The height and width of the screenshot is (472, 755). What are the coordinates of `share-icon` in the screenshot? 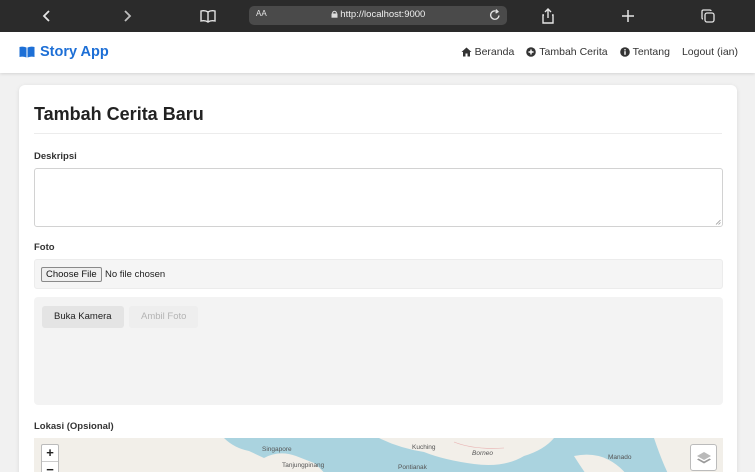 It's located at (548, 16).